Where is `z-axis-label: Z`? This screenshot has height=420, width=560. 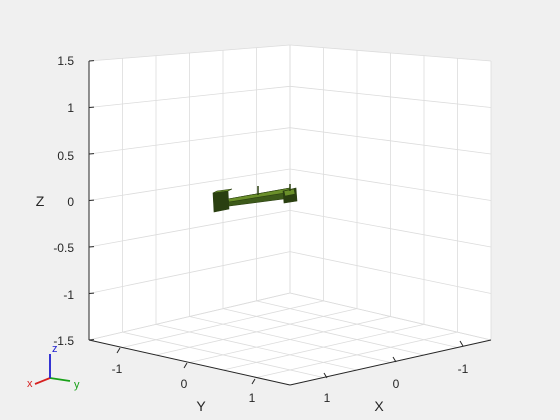
z-axis-label: Z is located at coordinates (40, 201).